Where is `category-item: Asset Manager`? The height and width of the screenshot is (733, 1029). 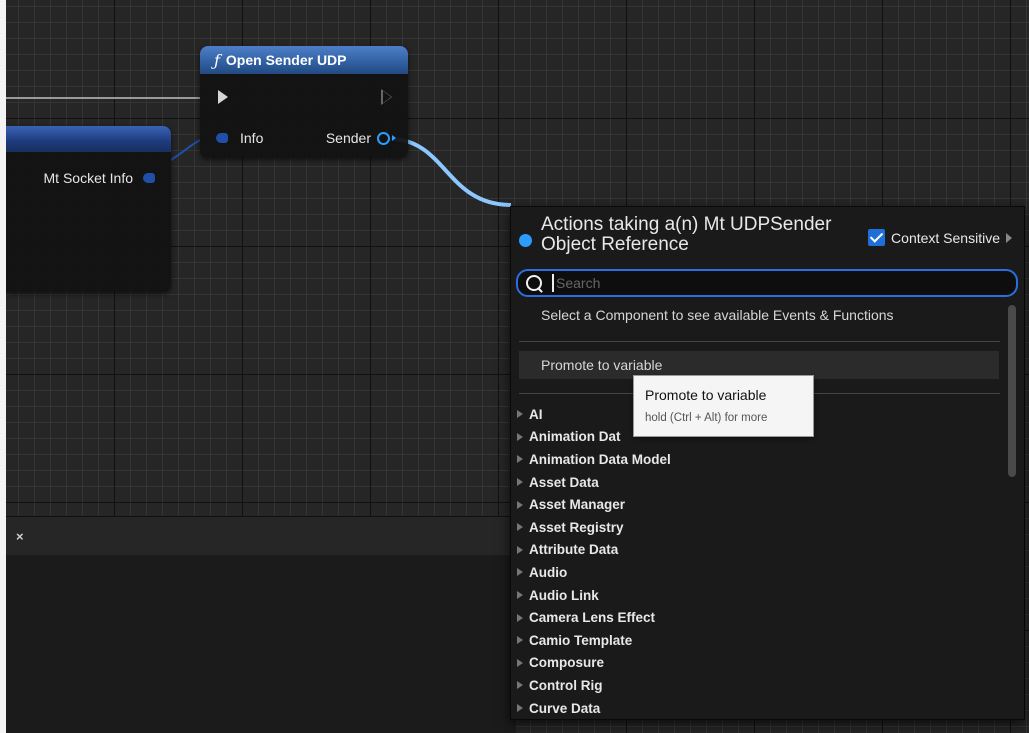
category-item: Asset Manager is located at coordinates (594, 504).